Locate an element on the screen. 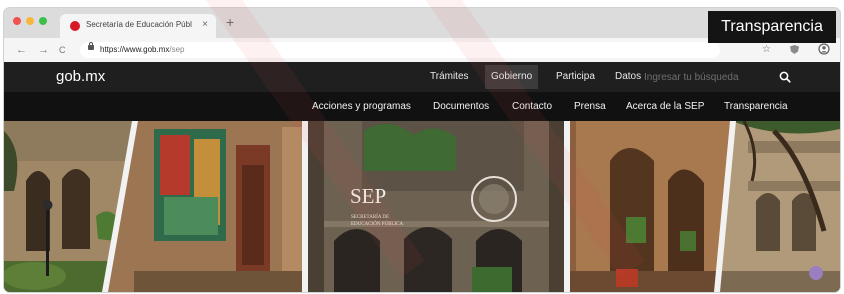 Image resolution: width=844 pixels, height=294 pixels. bookmark-star-icon: ☆ is located at coordinates (766, 50).